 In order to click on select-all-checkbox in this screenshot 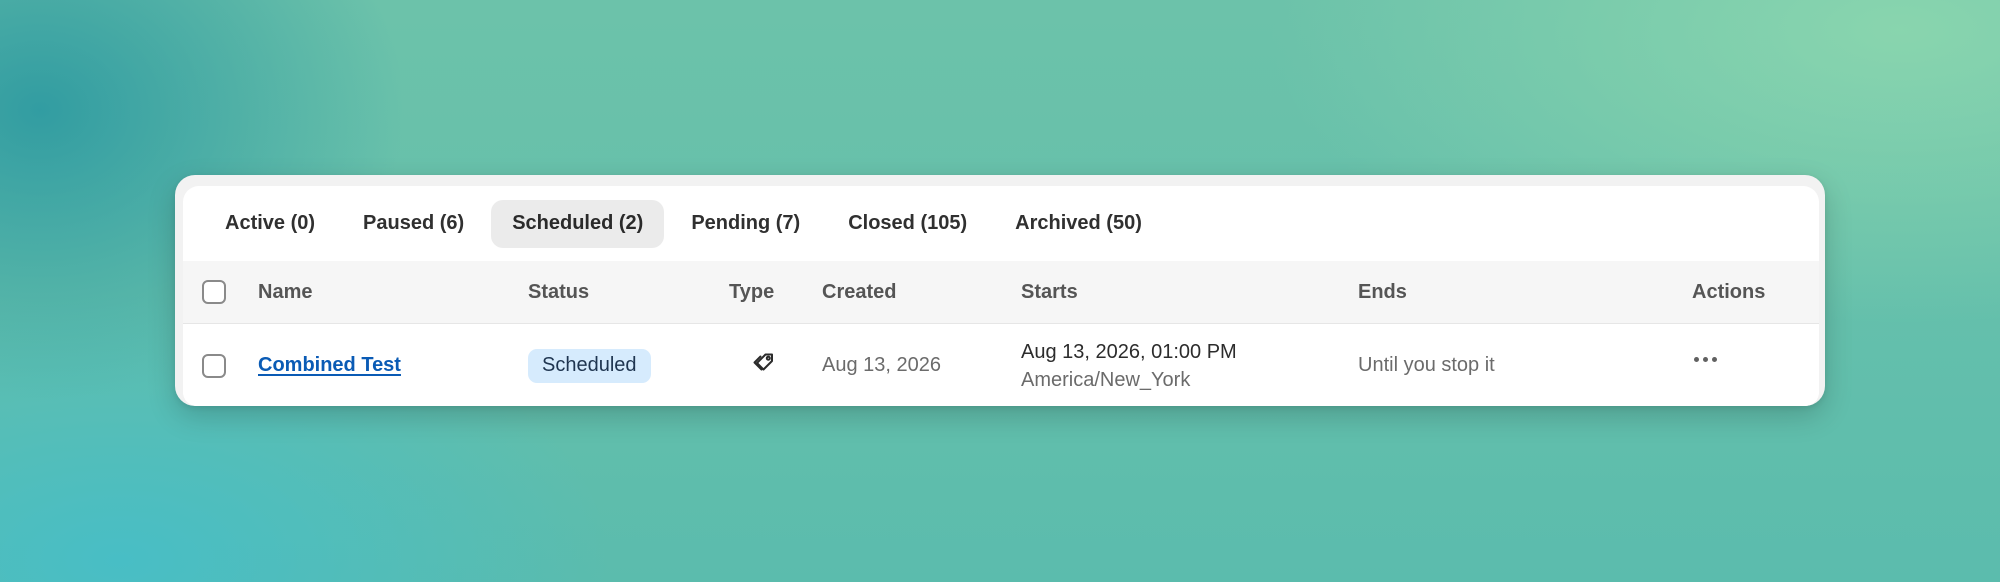, I will do `click(214, 292)`.